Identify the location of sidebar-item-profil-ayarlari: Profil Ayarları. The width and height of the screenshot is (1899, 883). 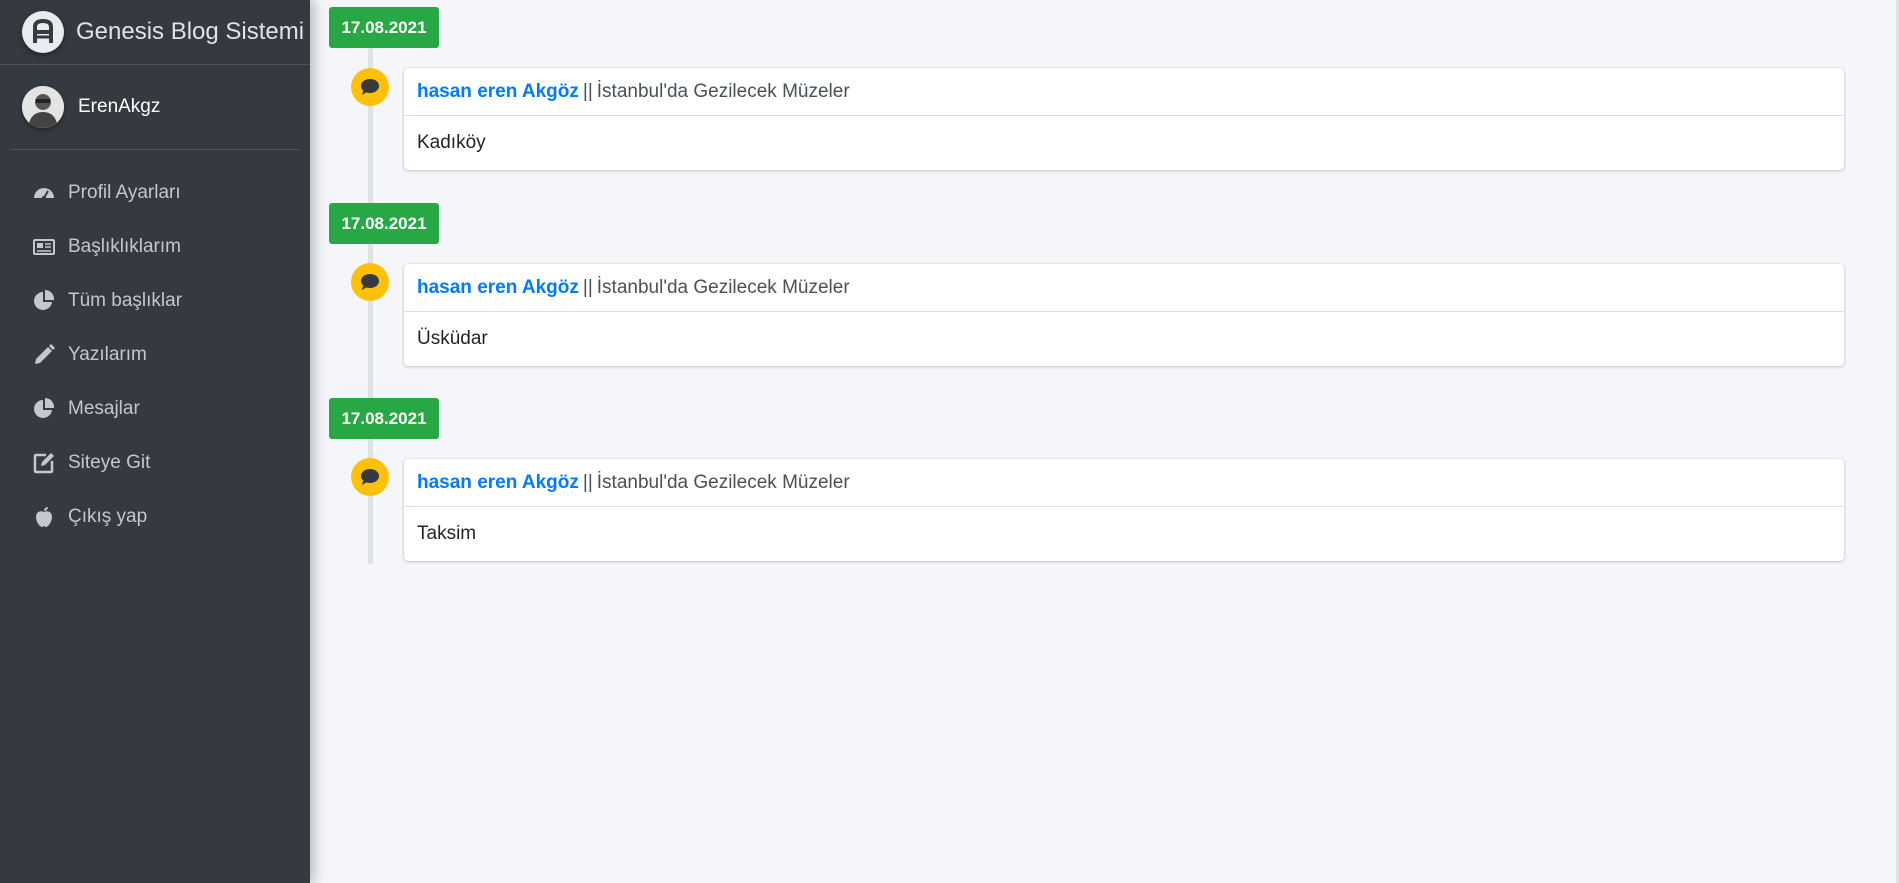
(155, 193).